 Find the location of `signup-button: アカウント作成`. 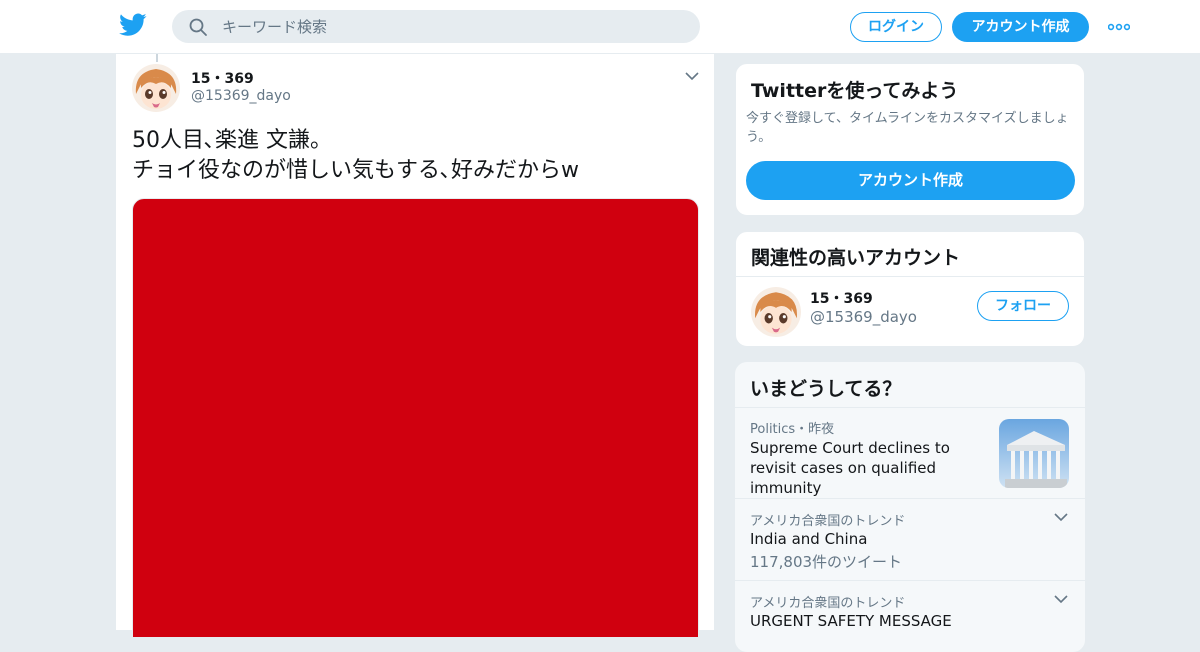

signup-button: アカウント作成 is located at coordinates (1020, 27).